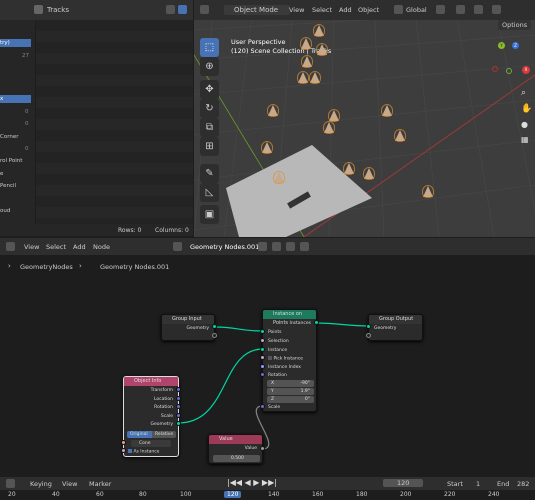  I want to click on node-menu-view: View, so click(31, 247).